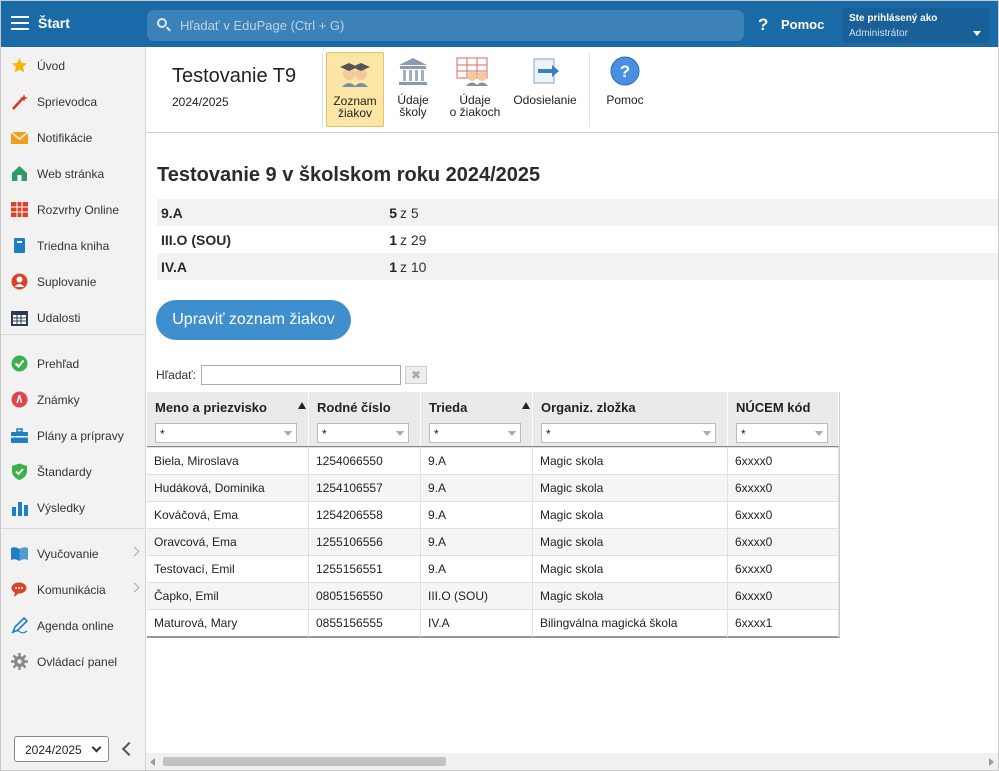  What do you see at coordinates (545, 100) in the screenshot?
I see `sending-label: Odosielanie` at bounding box center [545, 100].